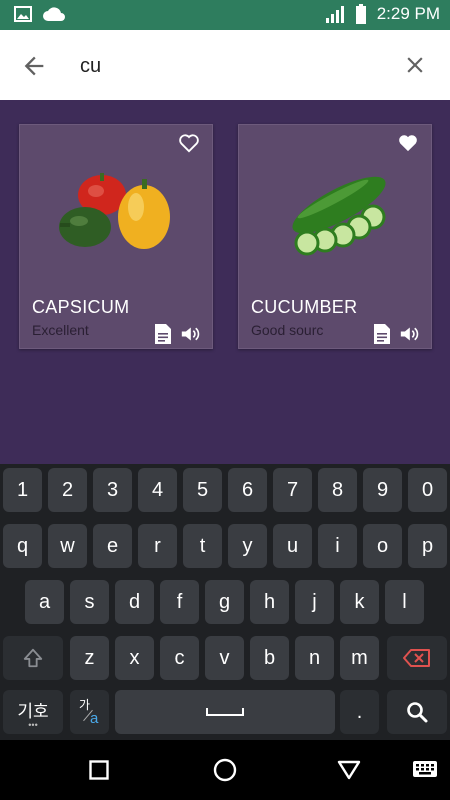 This screenshot has height=800, width=450. Describe the element at coordinates (225, 15) in the screenshot. I see `status-bar: 2:29 PM` at that location.